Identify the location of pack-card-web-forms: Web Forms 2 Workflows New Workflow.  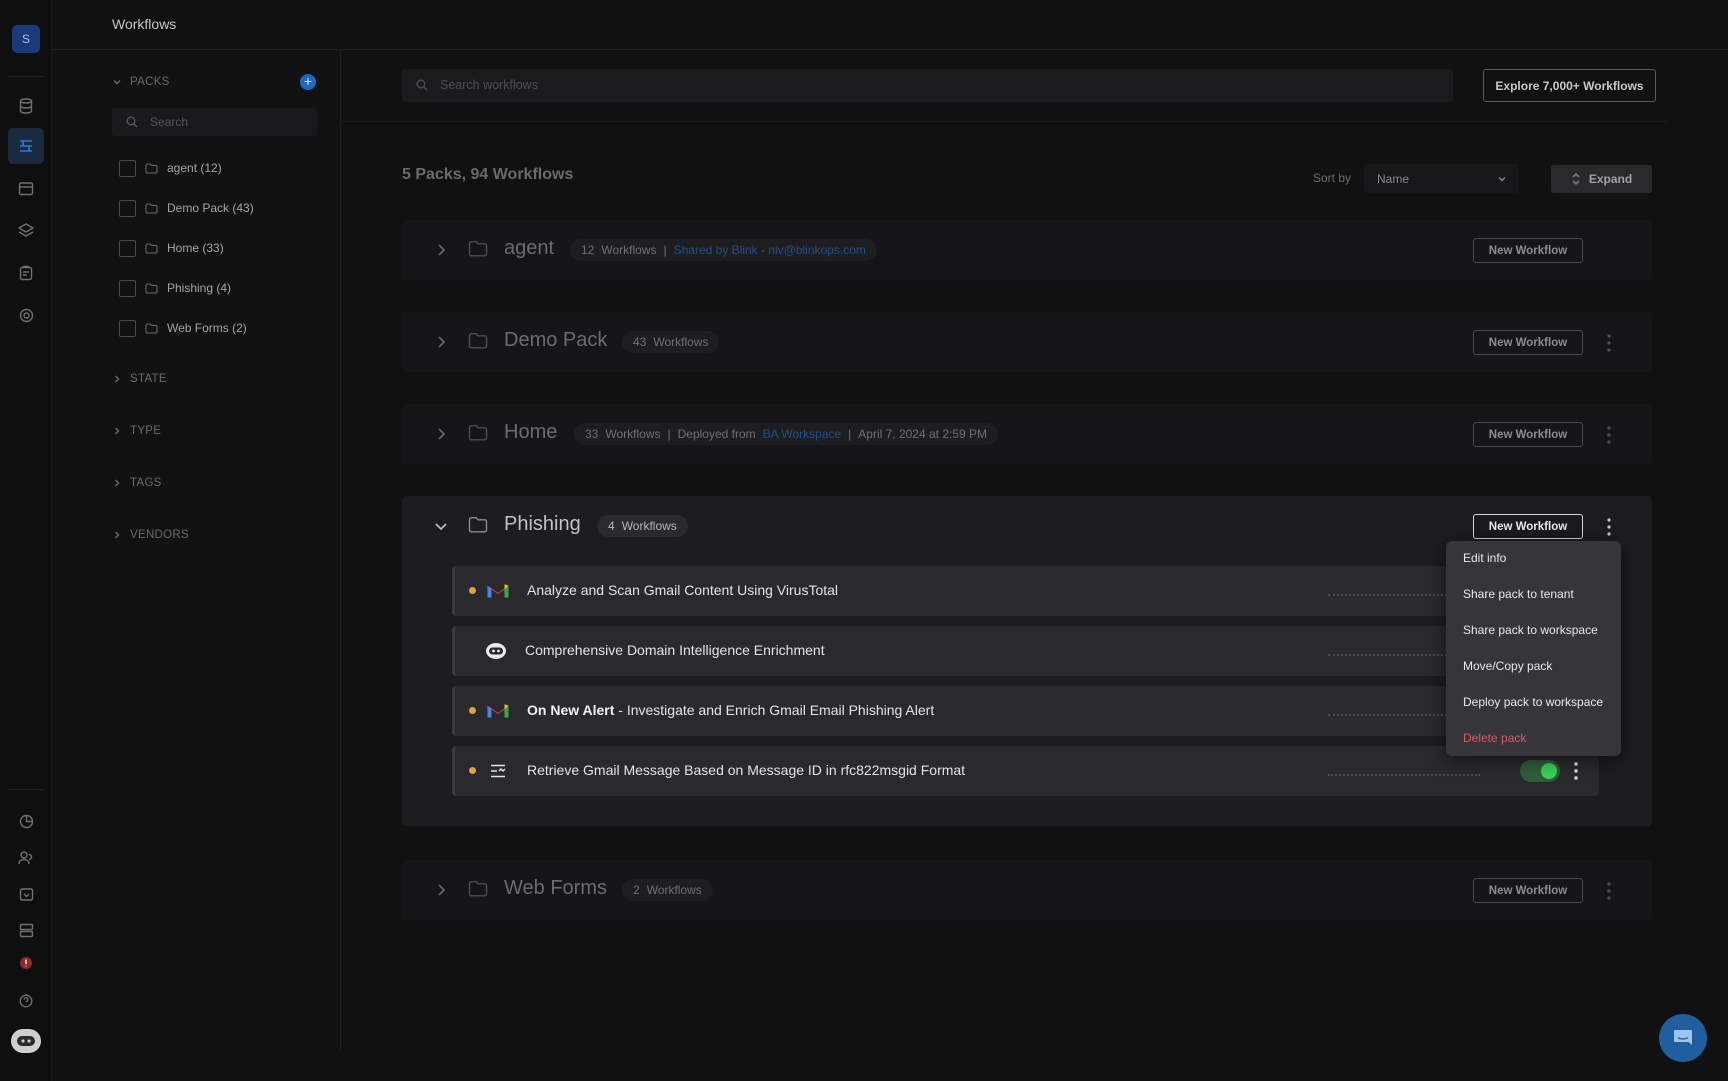
(1027, 890).